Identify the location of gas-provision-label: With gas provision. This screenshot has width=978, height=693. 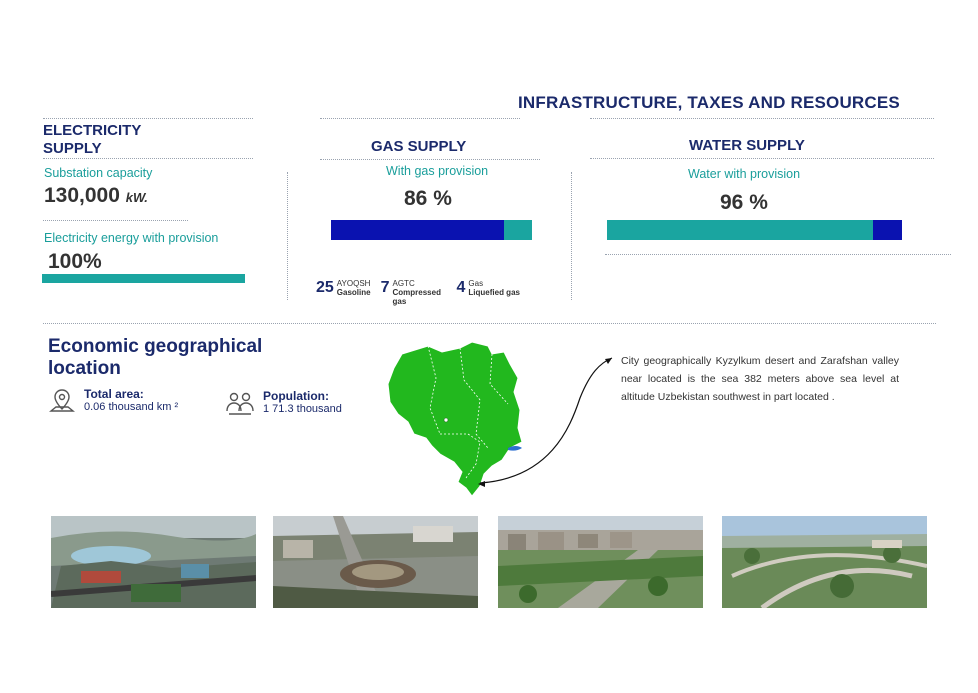
(437, 171).